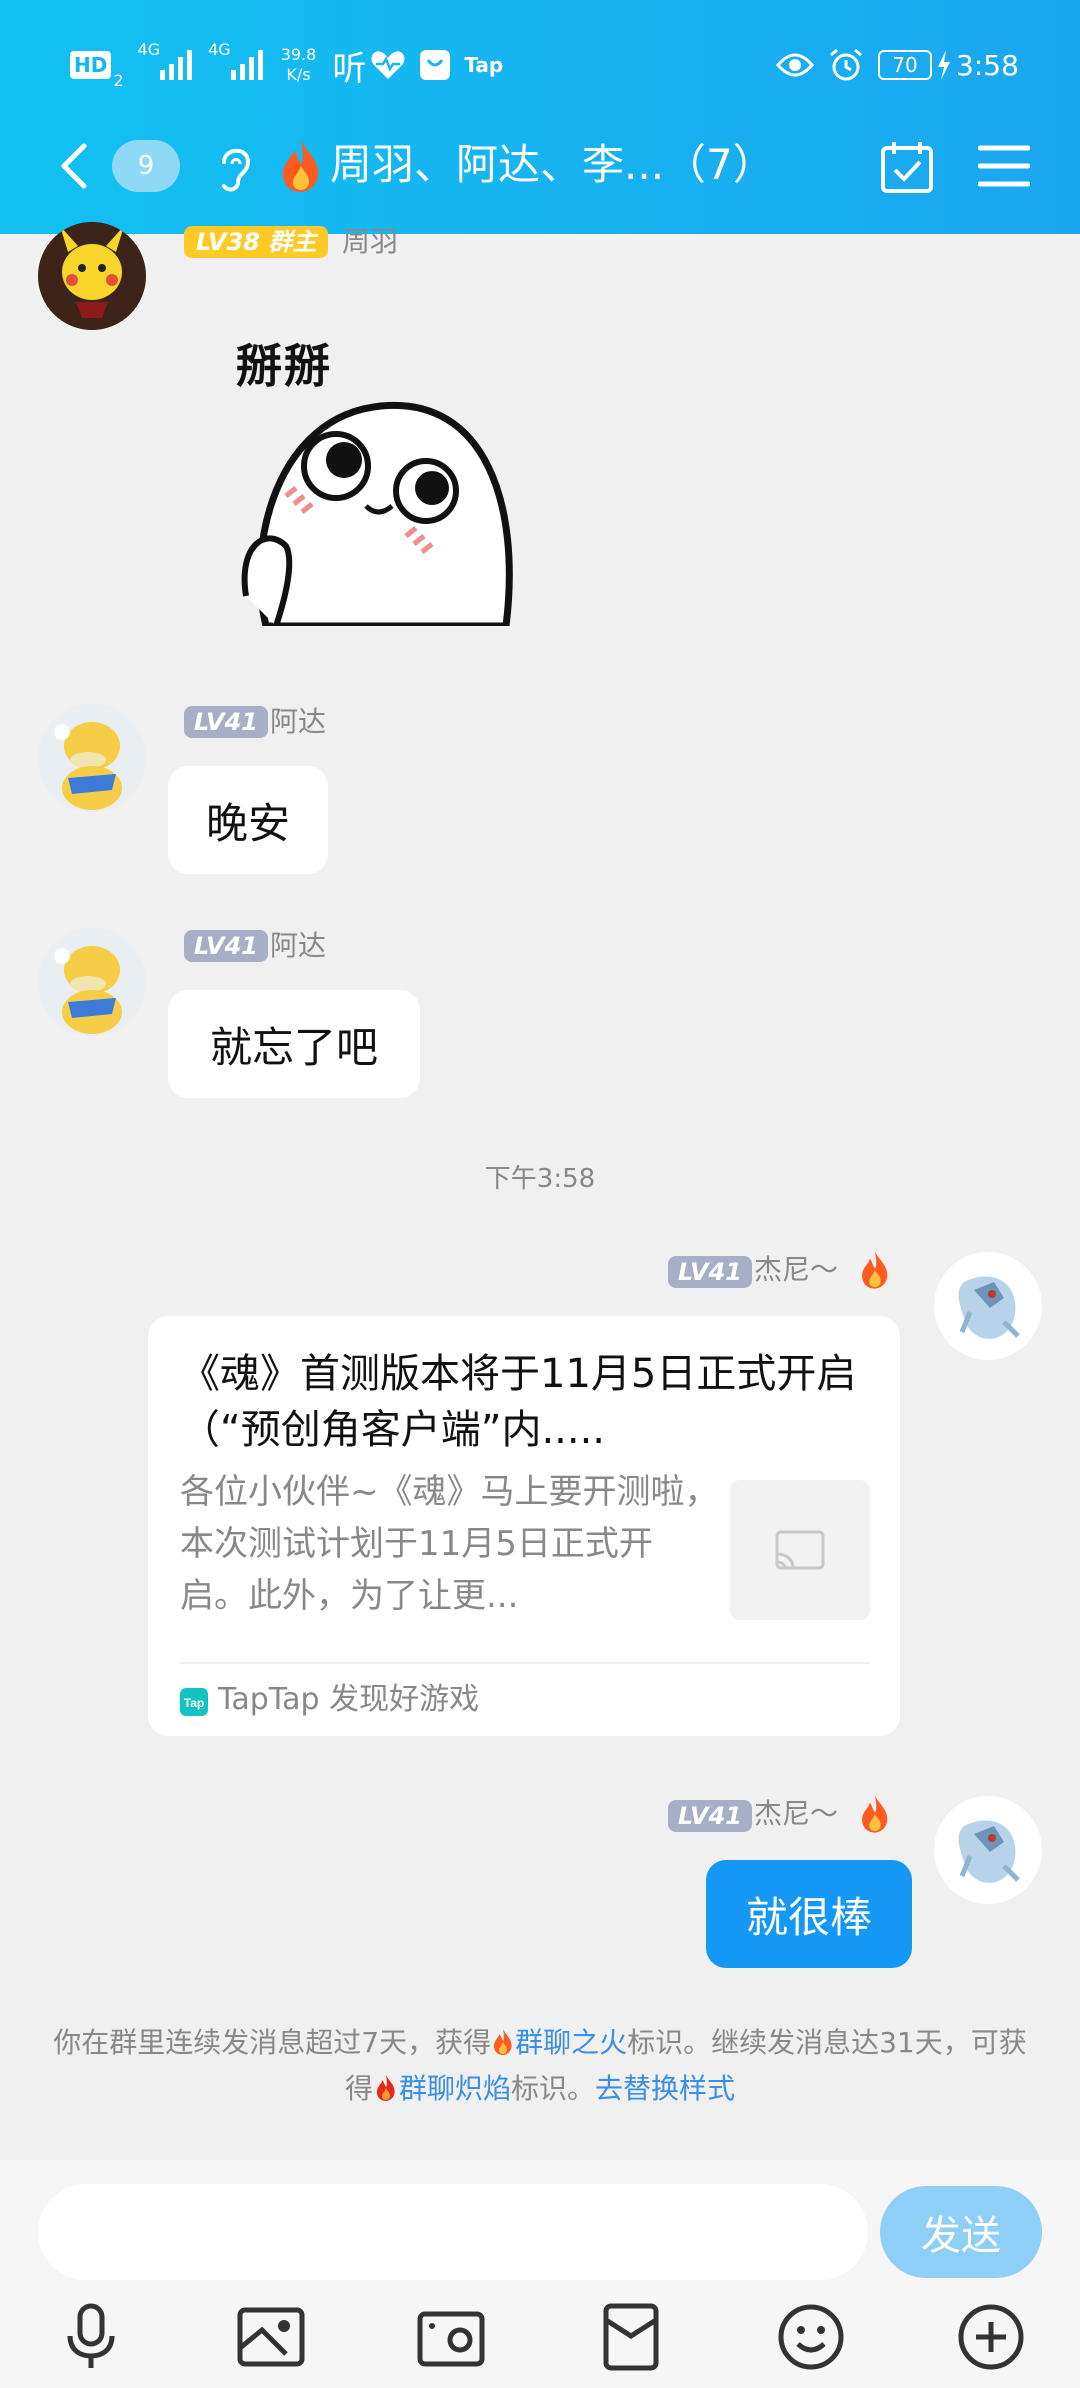  Describe the element at coordinates (370, 241) in the screenshot. I see `sender-name: 周羽` at that location.